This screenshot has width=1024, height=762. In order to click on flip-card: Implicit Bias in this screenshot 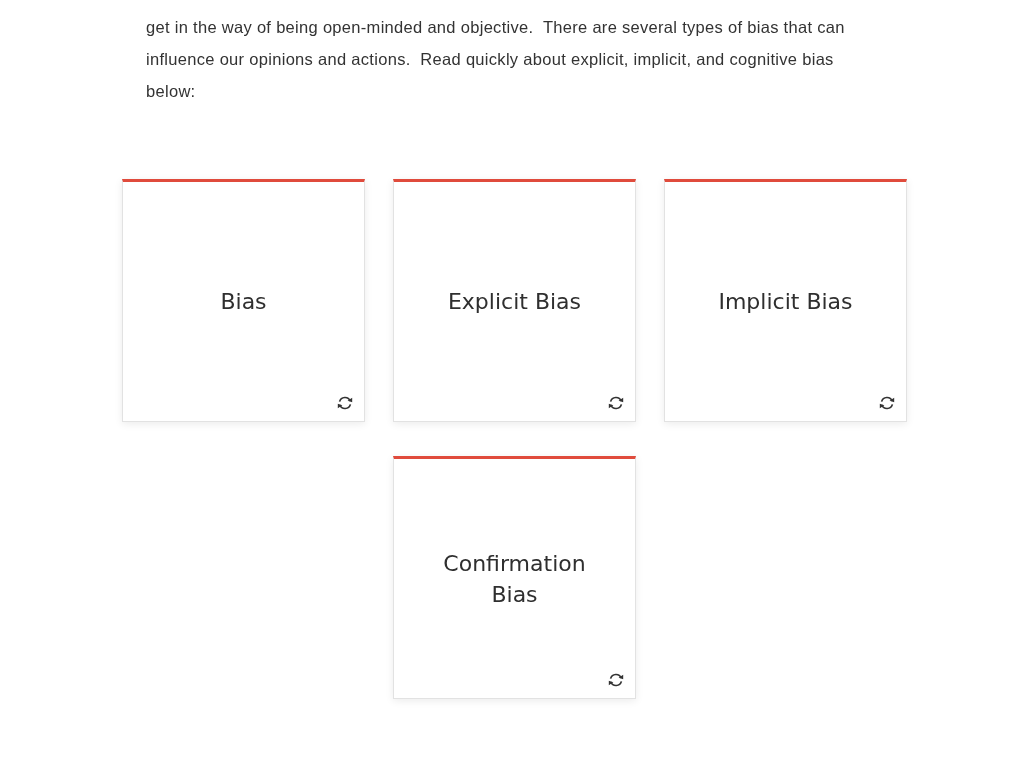, I will do `click(785, 300)`.